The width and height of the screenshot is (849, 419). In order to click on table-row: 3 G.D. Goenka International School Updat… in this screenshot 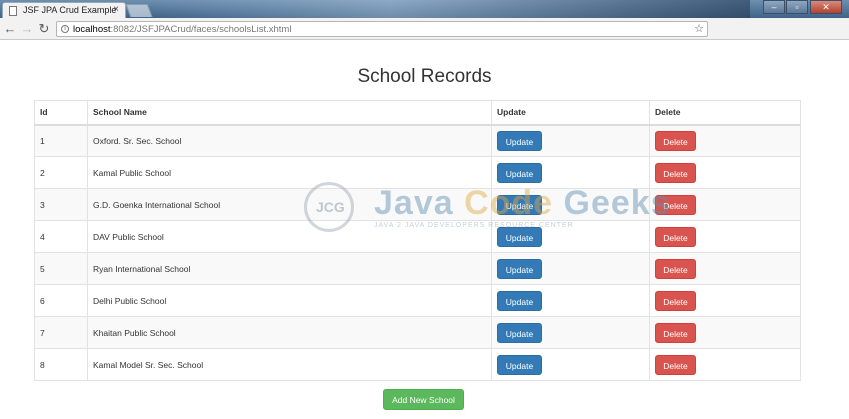, I will do `click(417, 204)`.